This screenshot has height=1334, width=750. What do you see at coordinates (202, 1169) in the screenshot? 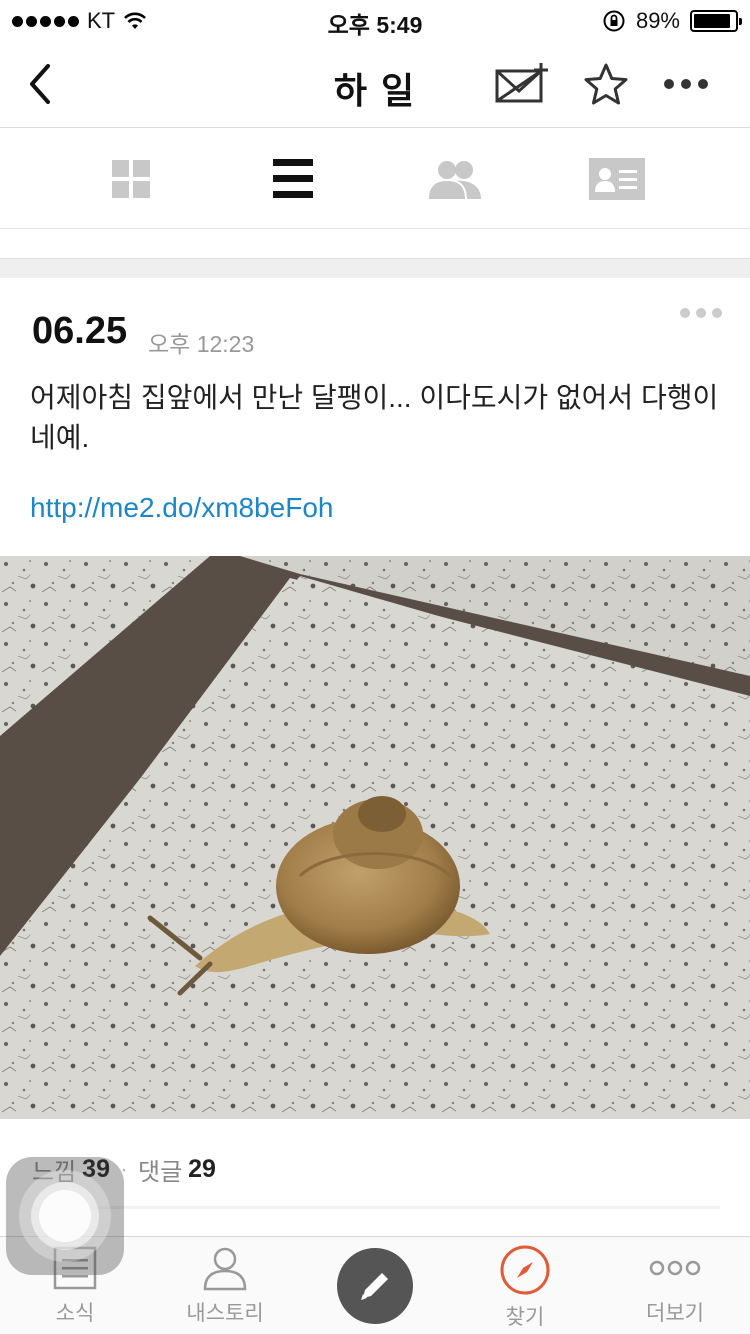
I see `comments-count: 29` at bounding box center [202, 1169].